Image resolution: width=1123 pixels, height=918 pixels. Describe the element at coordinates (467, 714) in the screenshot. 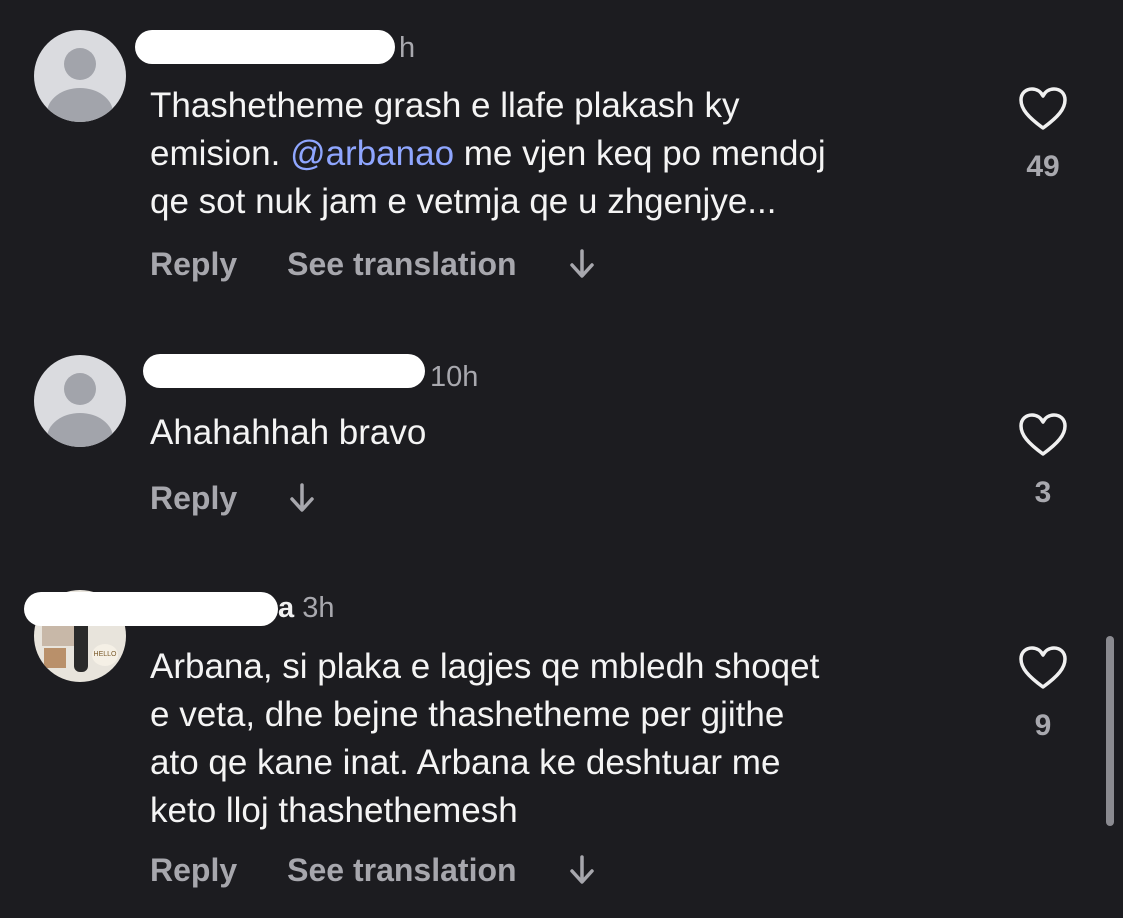

I see `comment-line: e veta, dhe bejne thashetheme per gjithe` at that location.